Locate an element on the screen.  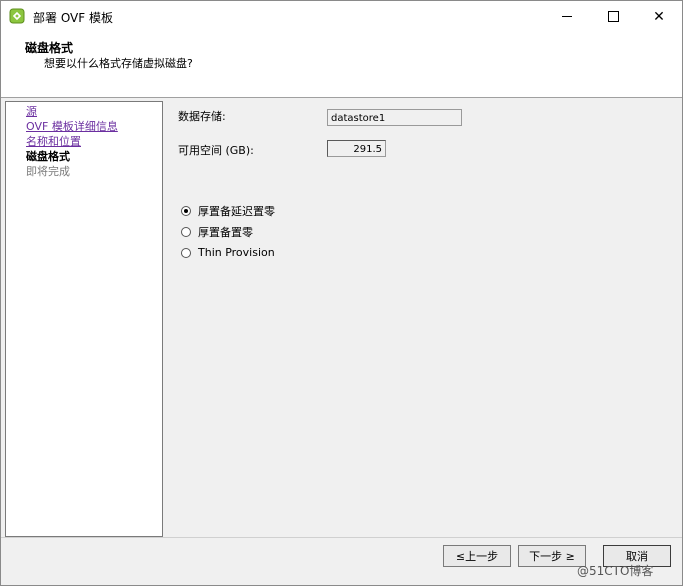
close-button: ✕ is located at coordinates (659, 16).